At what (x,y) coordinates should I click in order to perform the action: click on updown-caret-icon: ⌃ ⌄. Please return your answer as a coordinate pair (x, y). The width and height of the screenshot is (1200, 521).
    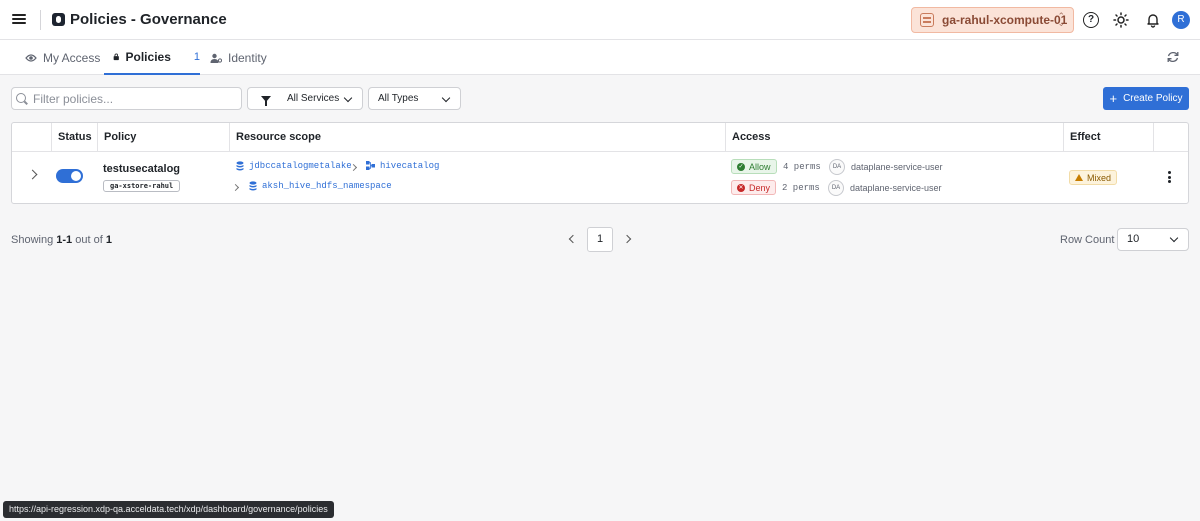
    Looking at the image, I should click on (1061, 19).